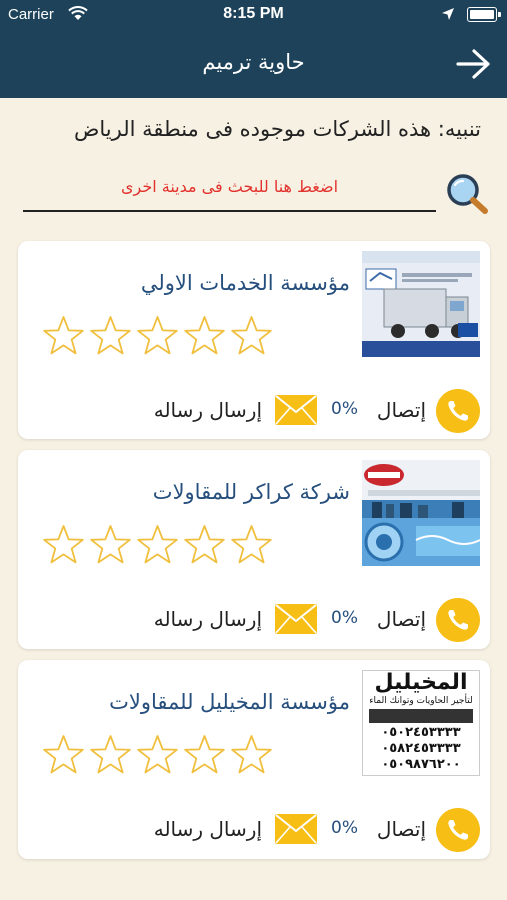 The width and height of the screenshot is (507, 900). I want to click on clock: 8:15 PM, so click(253, 13).